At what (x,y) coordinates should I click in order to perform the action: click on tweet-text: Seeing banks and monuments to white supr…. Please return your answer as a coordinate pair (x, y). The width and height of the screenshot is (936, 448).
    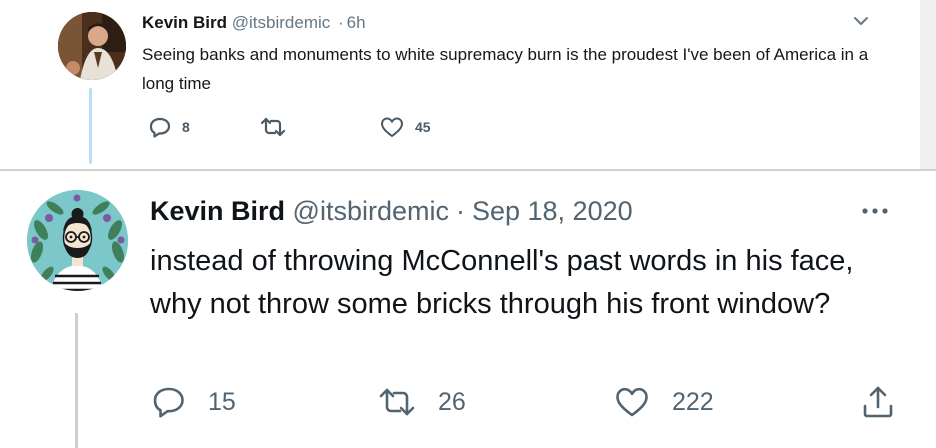
    Looking at the image, I should click on (505, 69).